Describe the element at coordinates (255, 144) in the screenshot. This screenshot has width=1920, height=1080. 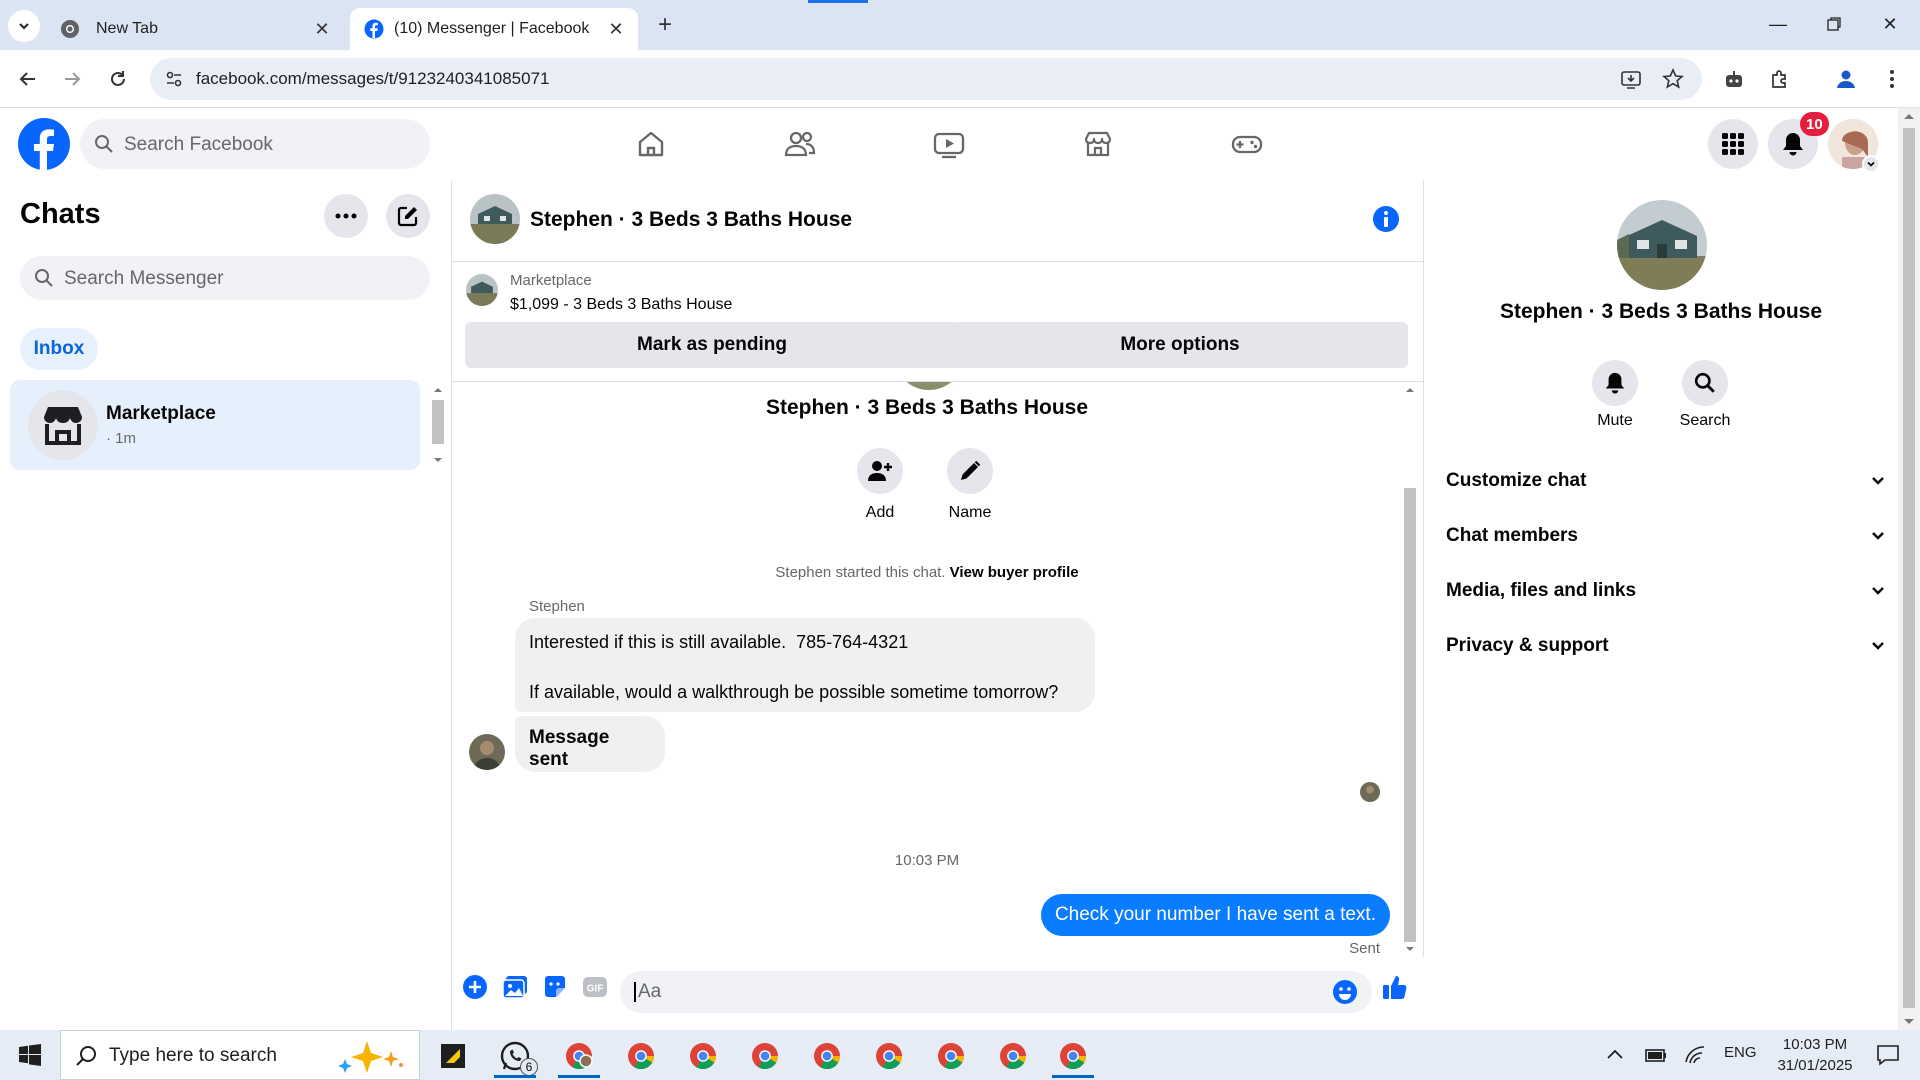
I see `facebook-search-input: Search Facebook` at that location.